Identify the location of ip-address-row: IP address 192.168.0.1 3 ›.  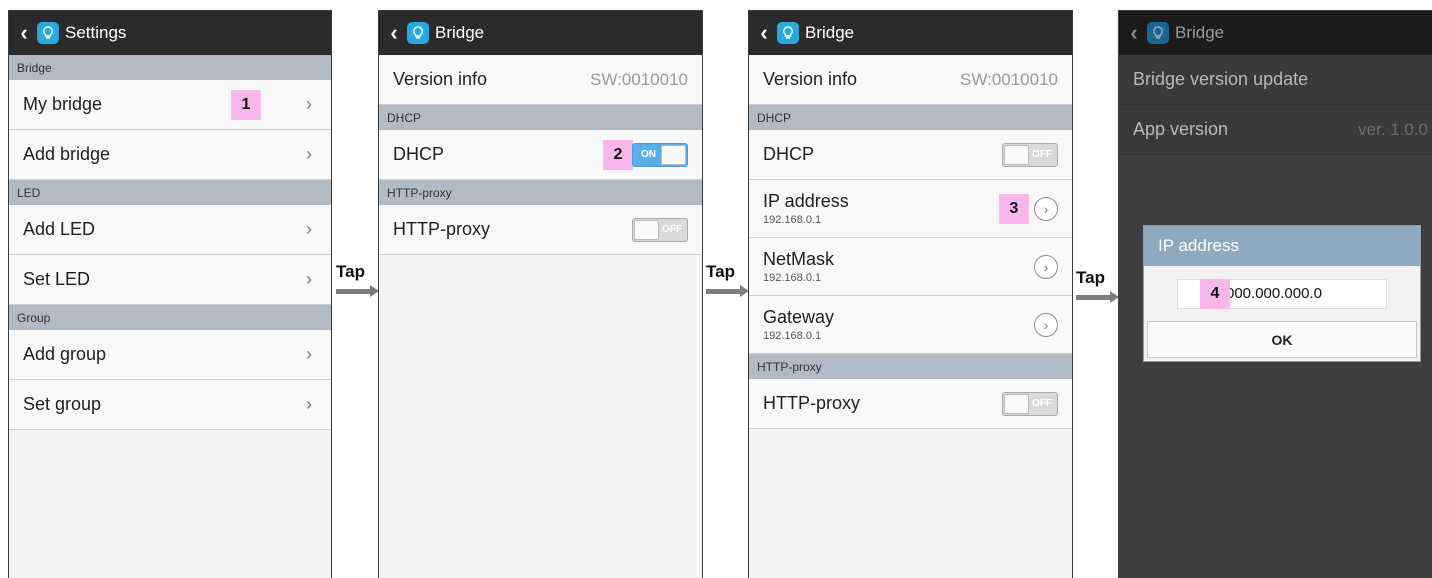
(910, 209).